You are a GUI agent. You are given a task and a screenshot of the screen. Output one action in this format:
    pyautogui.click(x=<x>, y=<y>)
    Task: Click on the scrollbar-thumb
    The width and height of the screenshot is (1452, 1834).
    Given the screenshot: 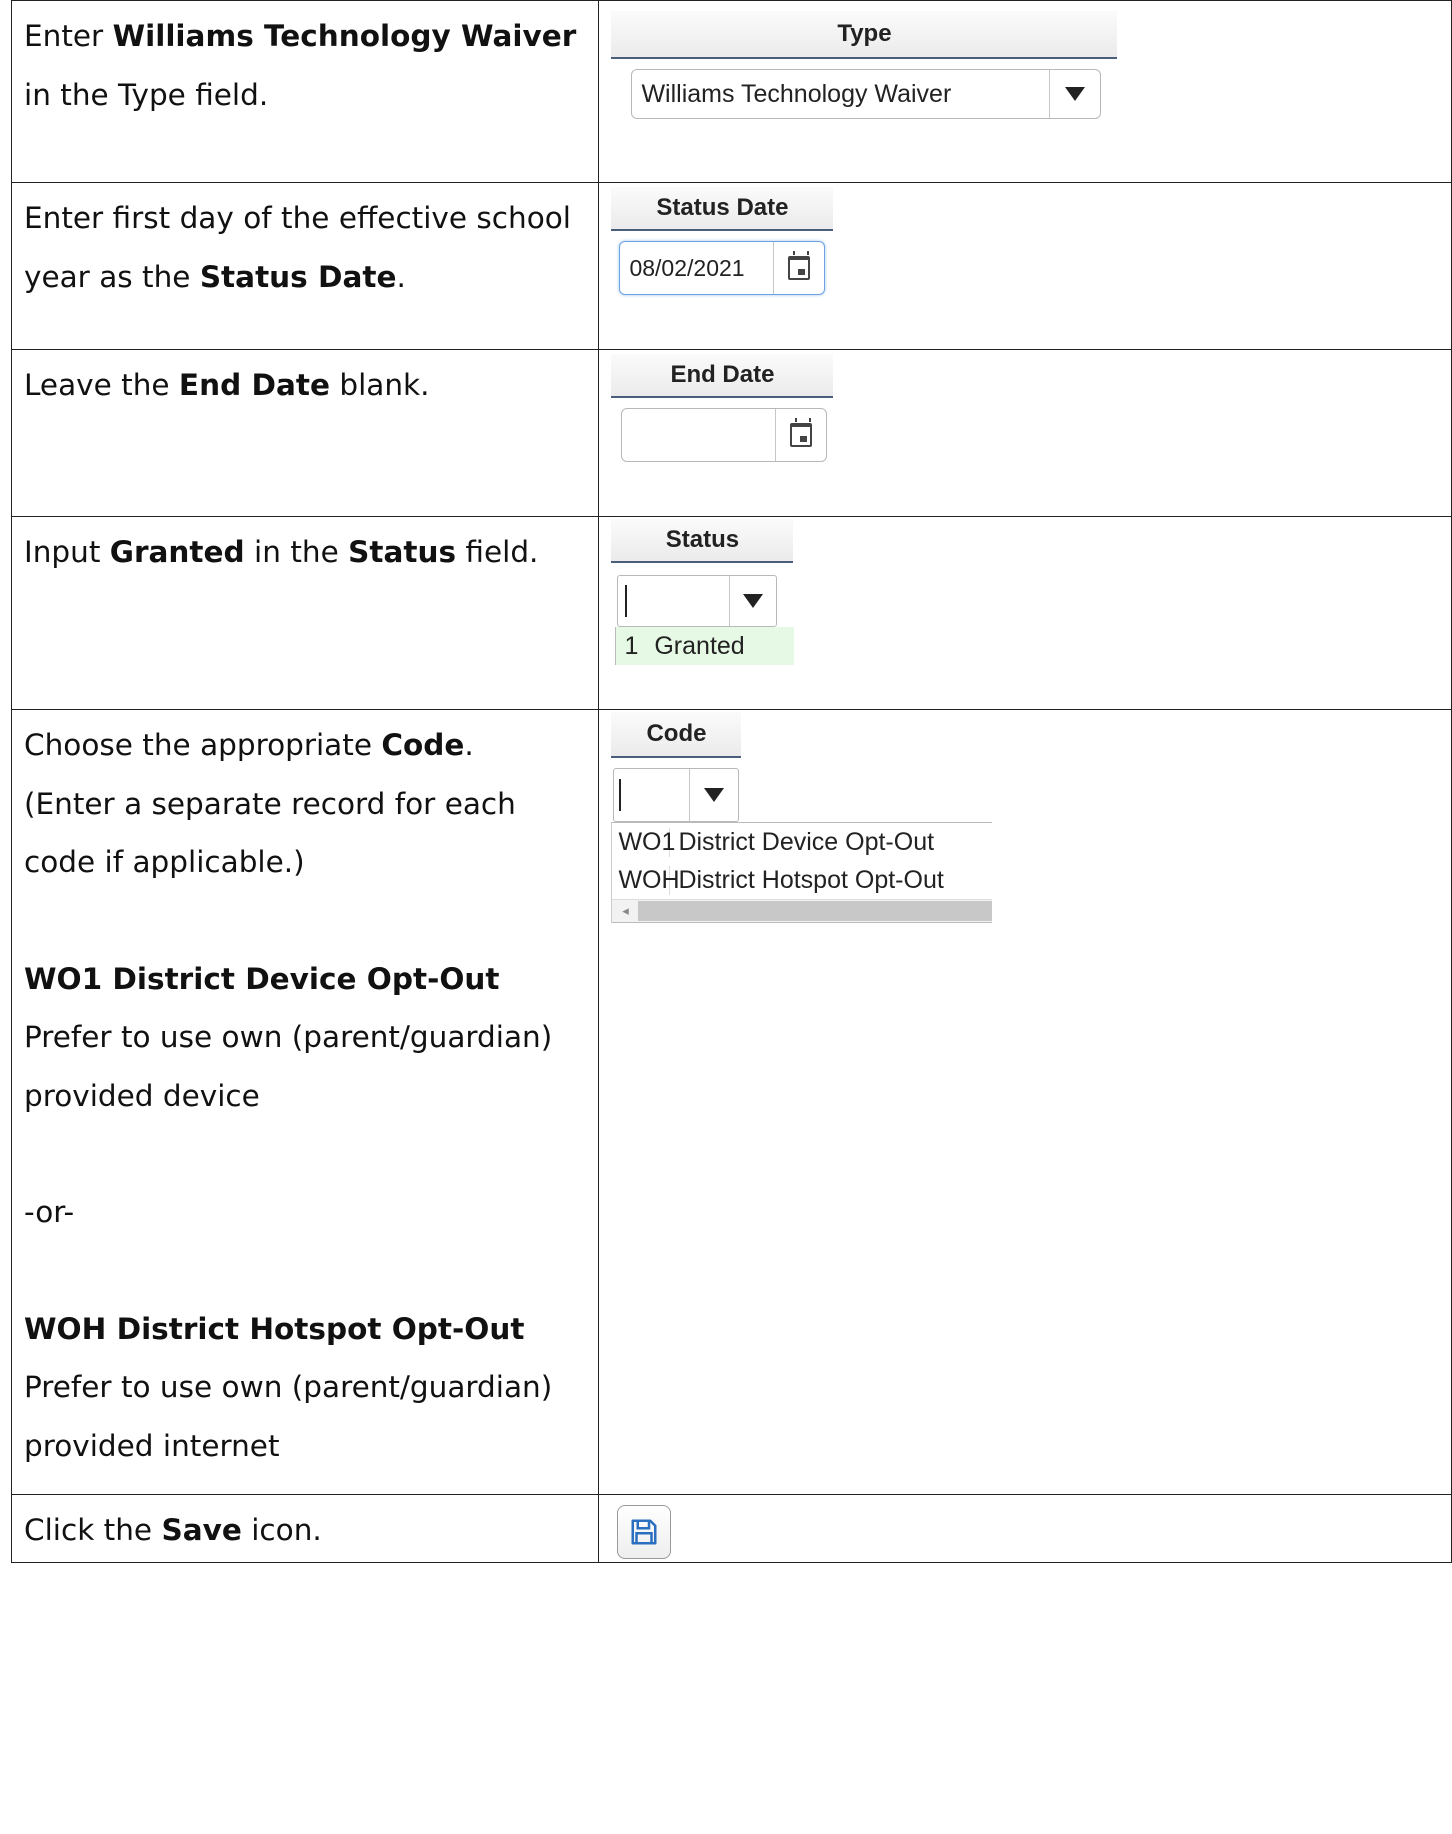 What is the action you would take?
    pyautogui.click(x=815, y=911)
    